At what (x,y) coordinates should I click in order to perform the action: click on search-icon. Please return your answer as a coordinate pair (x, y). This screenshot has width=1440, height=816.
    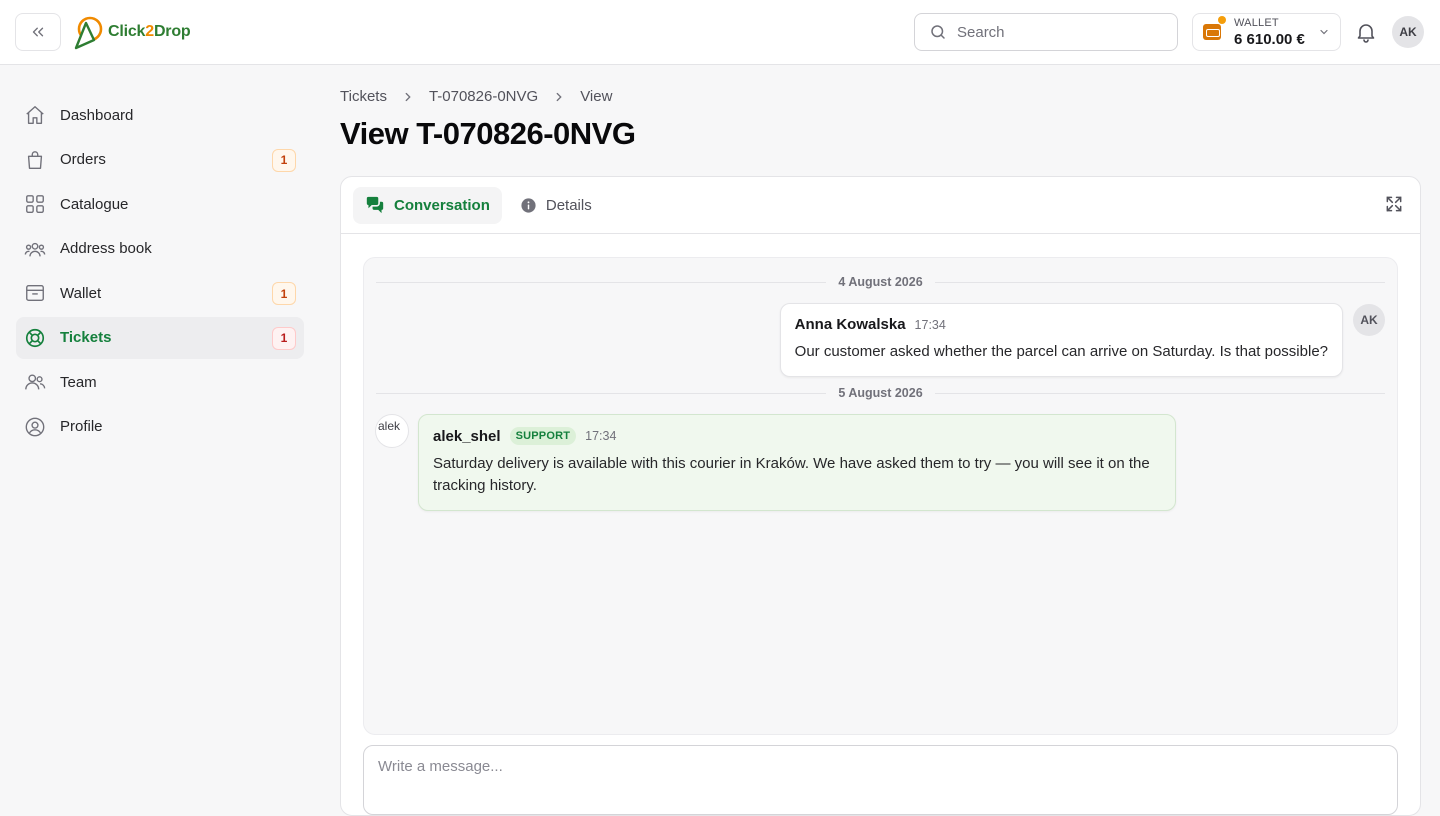
    Looking at the image, I should click on (938, 32).